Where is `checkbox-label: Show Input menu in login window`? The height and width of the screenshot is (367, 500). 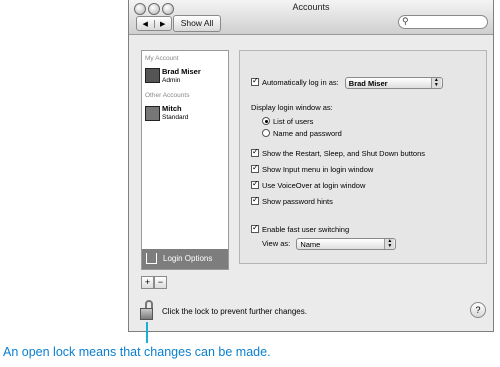 checkbox-label: Show Input menu in login window is located at coordinates (318, 169).